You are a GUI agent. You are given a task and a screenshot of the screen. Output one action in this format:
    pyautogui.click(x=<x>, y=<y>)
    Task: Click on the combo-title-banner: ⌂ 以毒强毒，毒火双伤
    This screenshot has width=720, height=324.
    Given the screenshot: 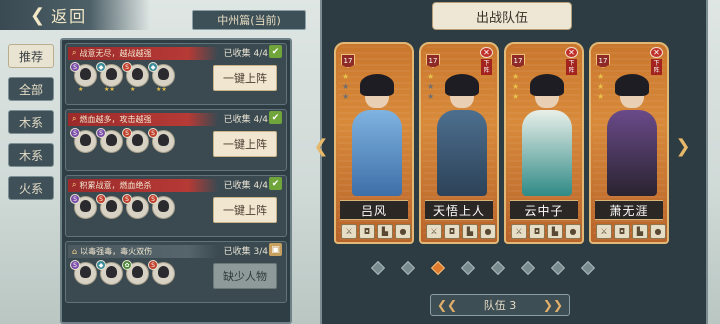 What is the action you would take?
    pyautogui.click(x=143, y=251)
    